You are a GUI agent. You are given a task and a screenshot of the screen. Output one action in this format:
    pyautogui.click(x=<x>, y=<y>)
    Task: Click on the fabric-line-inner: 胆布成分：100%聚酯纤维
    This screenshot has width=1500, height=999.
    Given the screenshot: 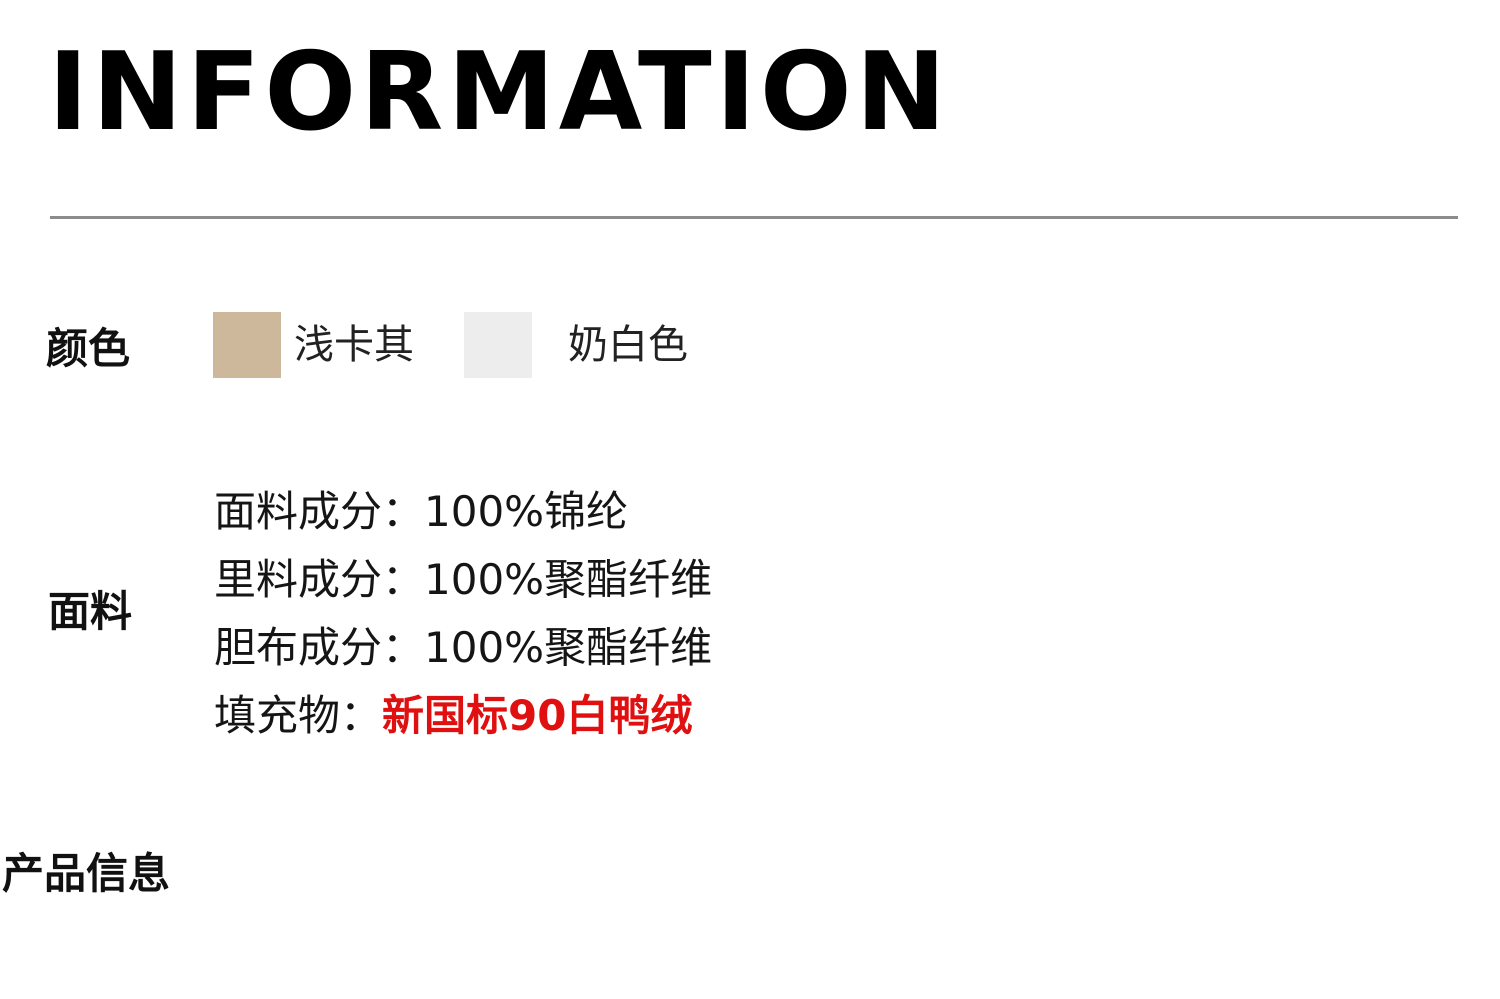 What is the action you would take?
    pyautogui.click(x=463, y=648)
    